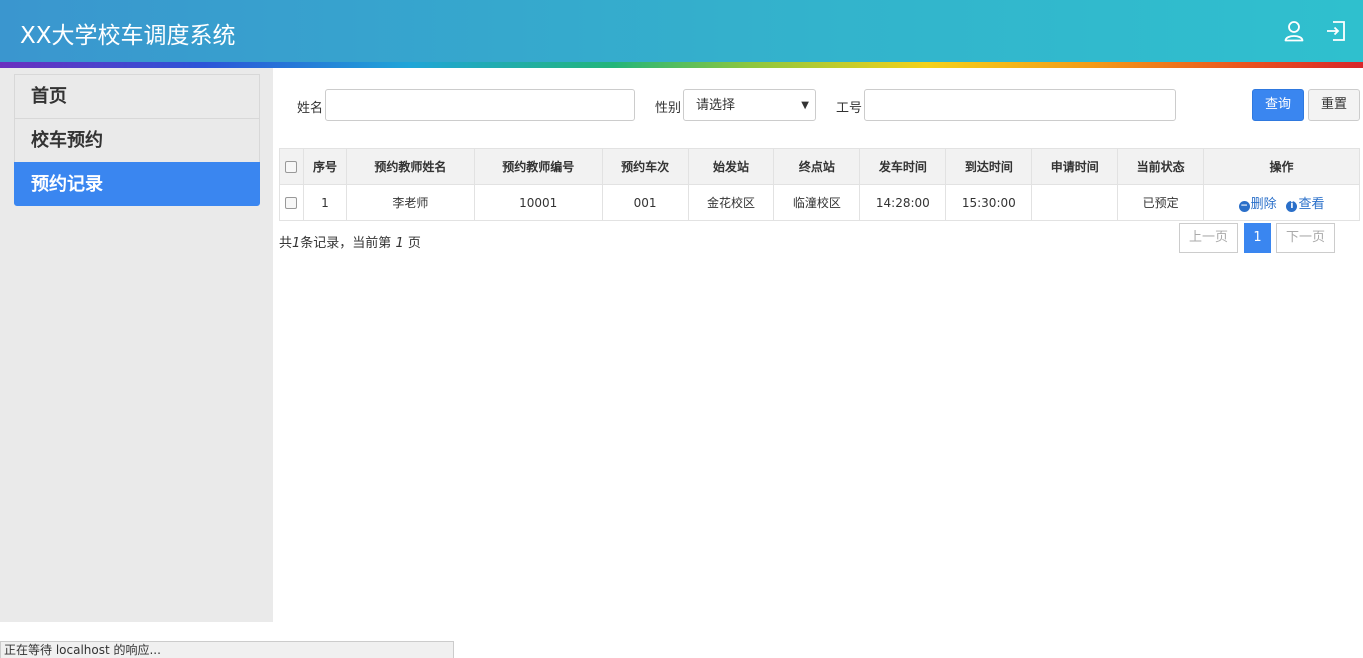  I want to click on destination-cell: 临潼校区, so click(817, 202).